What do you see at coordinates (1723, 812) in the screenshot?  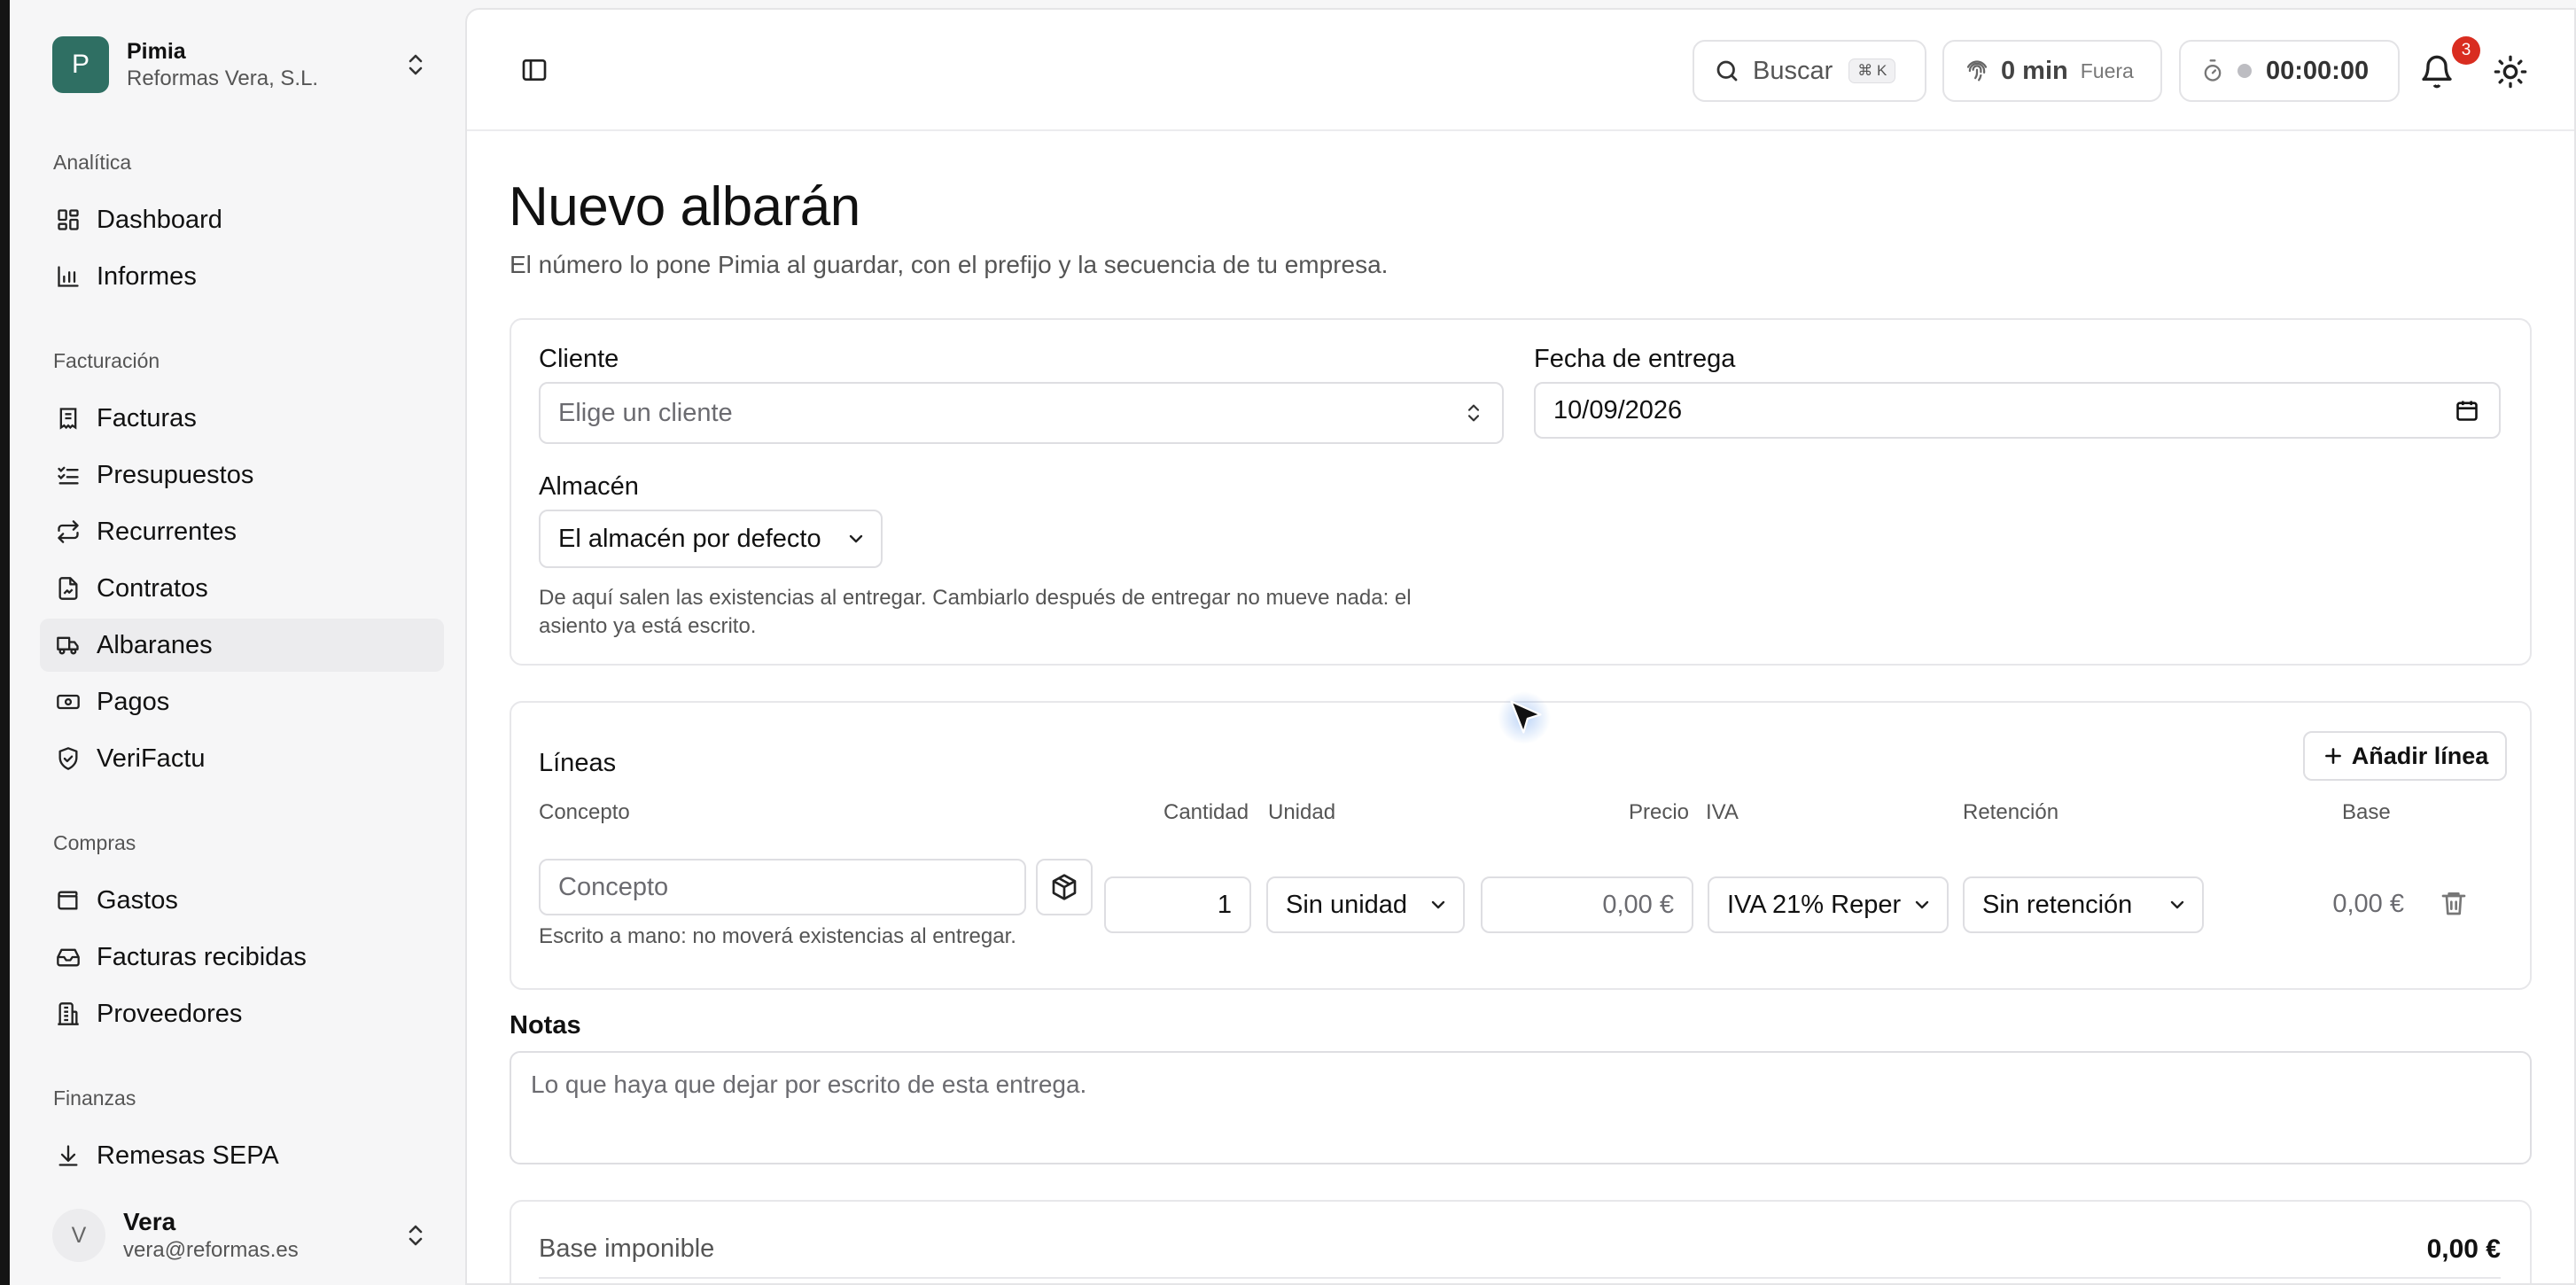 I see `column-header-vat: IVA` at bounding box center [1723, 812].